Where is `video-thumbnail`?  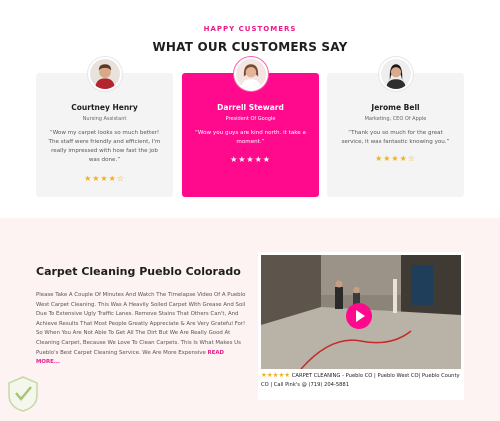
video-thumbnail is located at coordinates (361, 312).